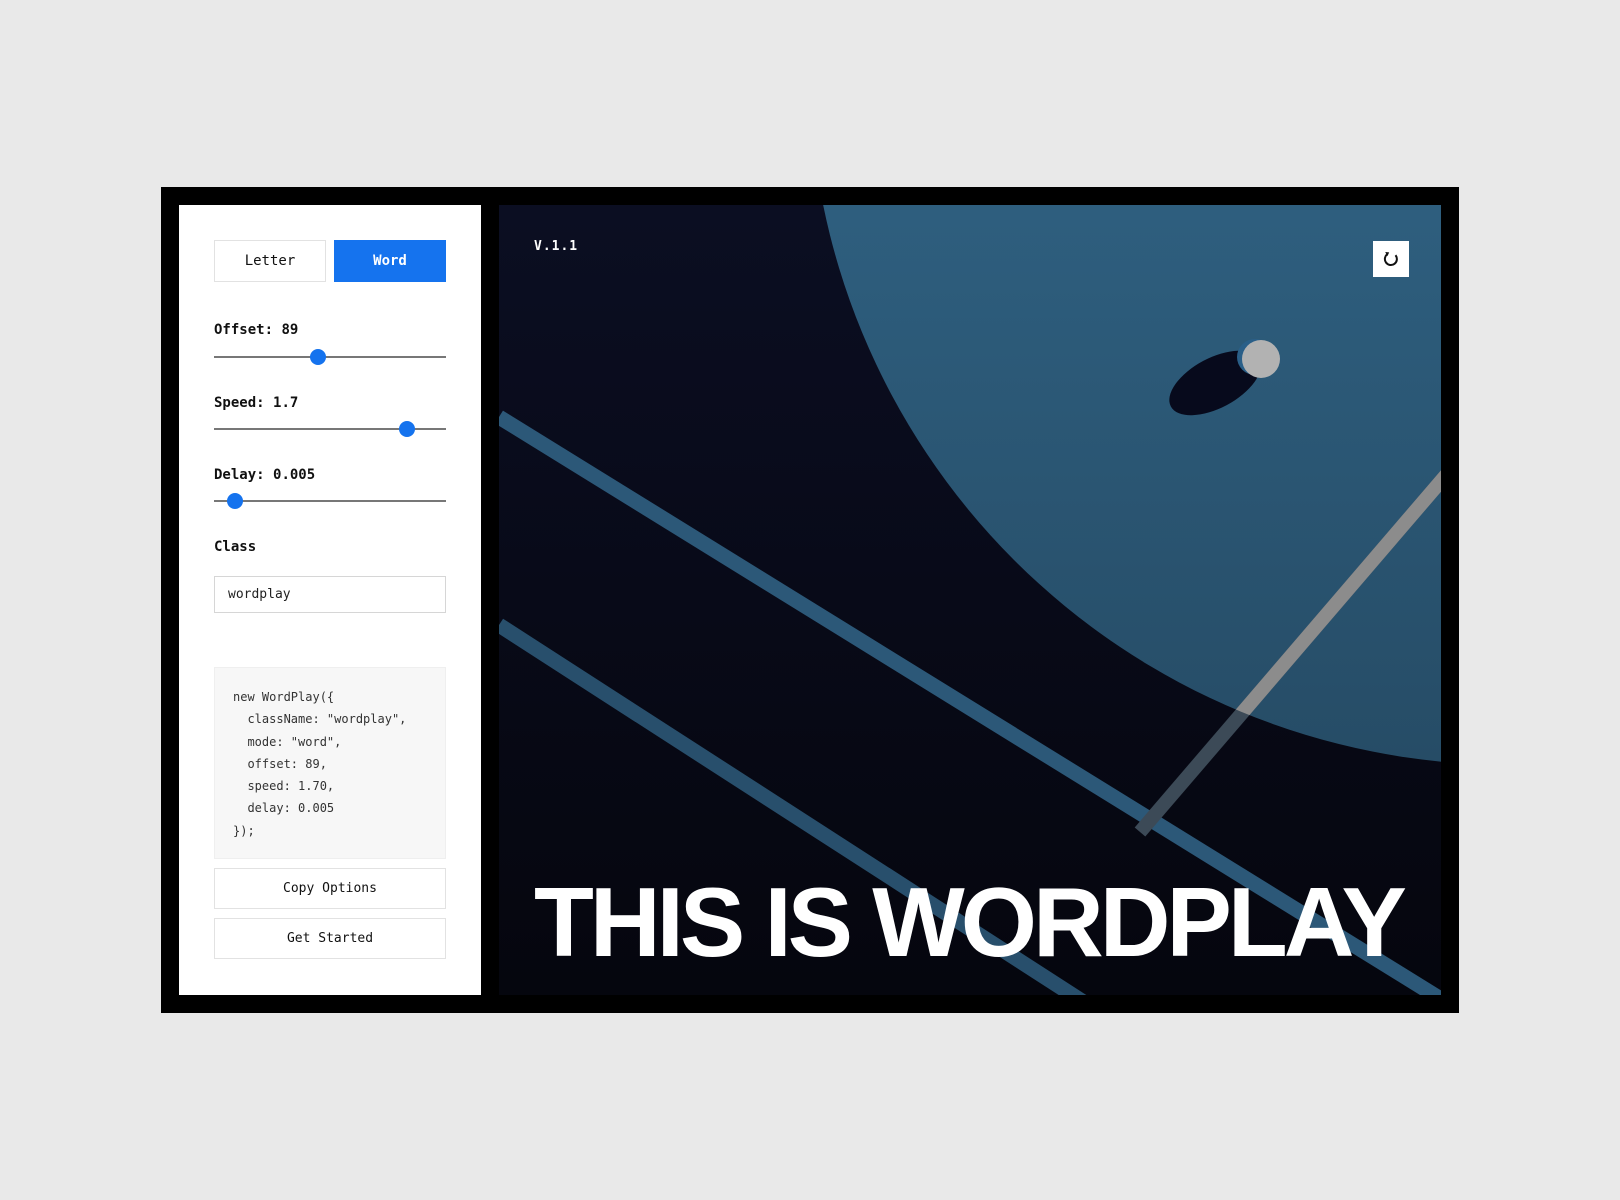 This screenshot has width=1620, height=1200. What do you see at coordinates (280, 763) in the screenshot?
I see `code-line: offset: 89,` at bounding box center [280, 763].